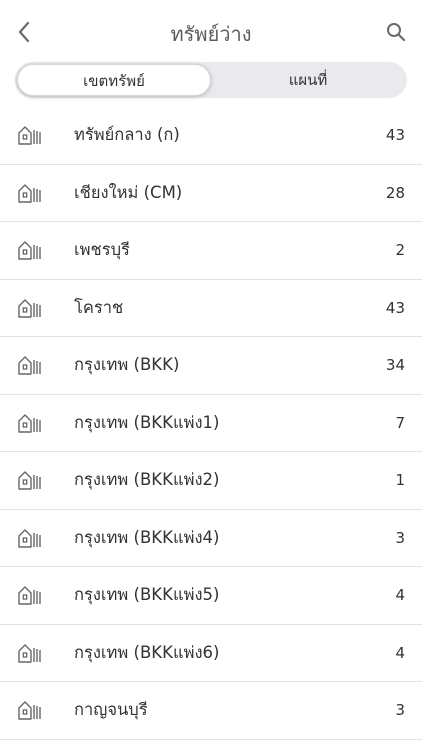  I want to click on list-item: กรุงเทพ (BKK) 34, so click(211, 366).